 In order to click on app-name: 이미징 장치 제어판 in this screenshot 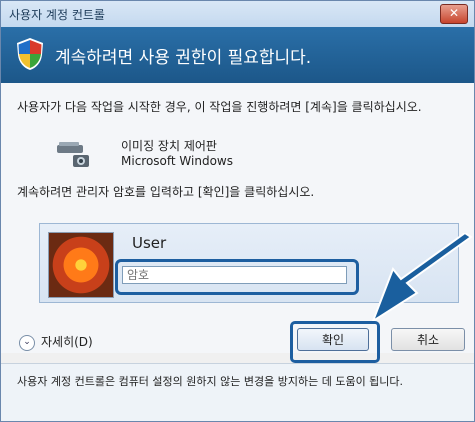, I will do `click(169, 146)`.